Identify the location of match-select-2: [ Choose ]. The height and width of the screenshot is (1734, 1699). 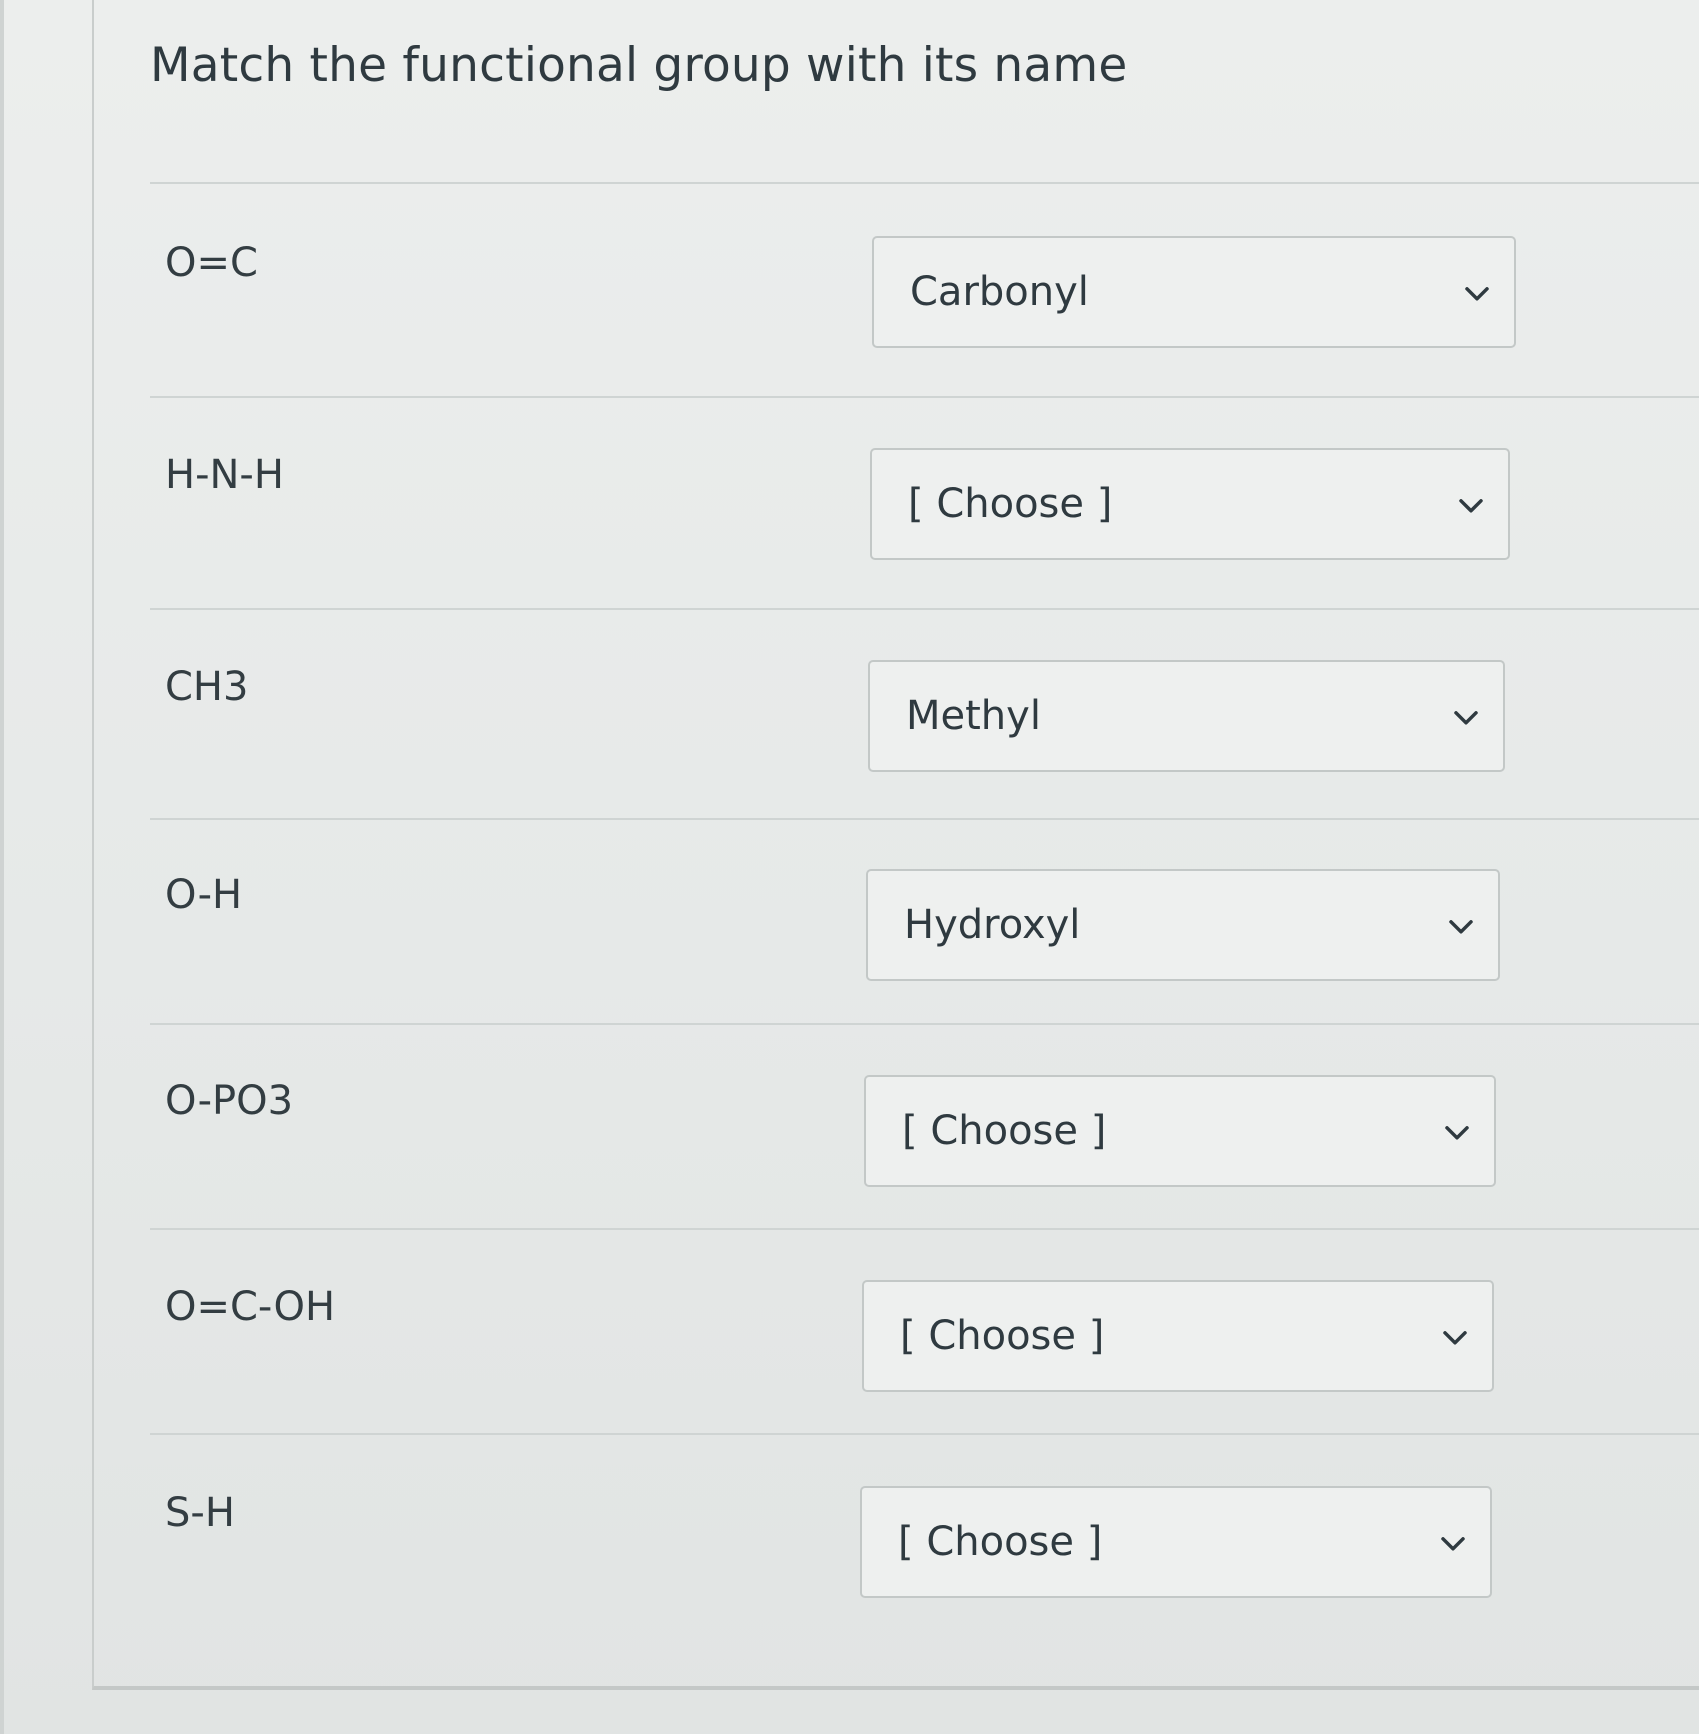
(1190, 504).